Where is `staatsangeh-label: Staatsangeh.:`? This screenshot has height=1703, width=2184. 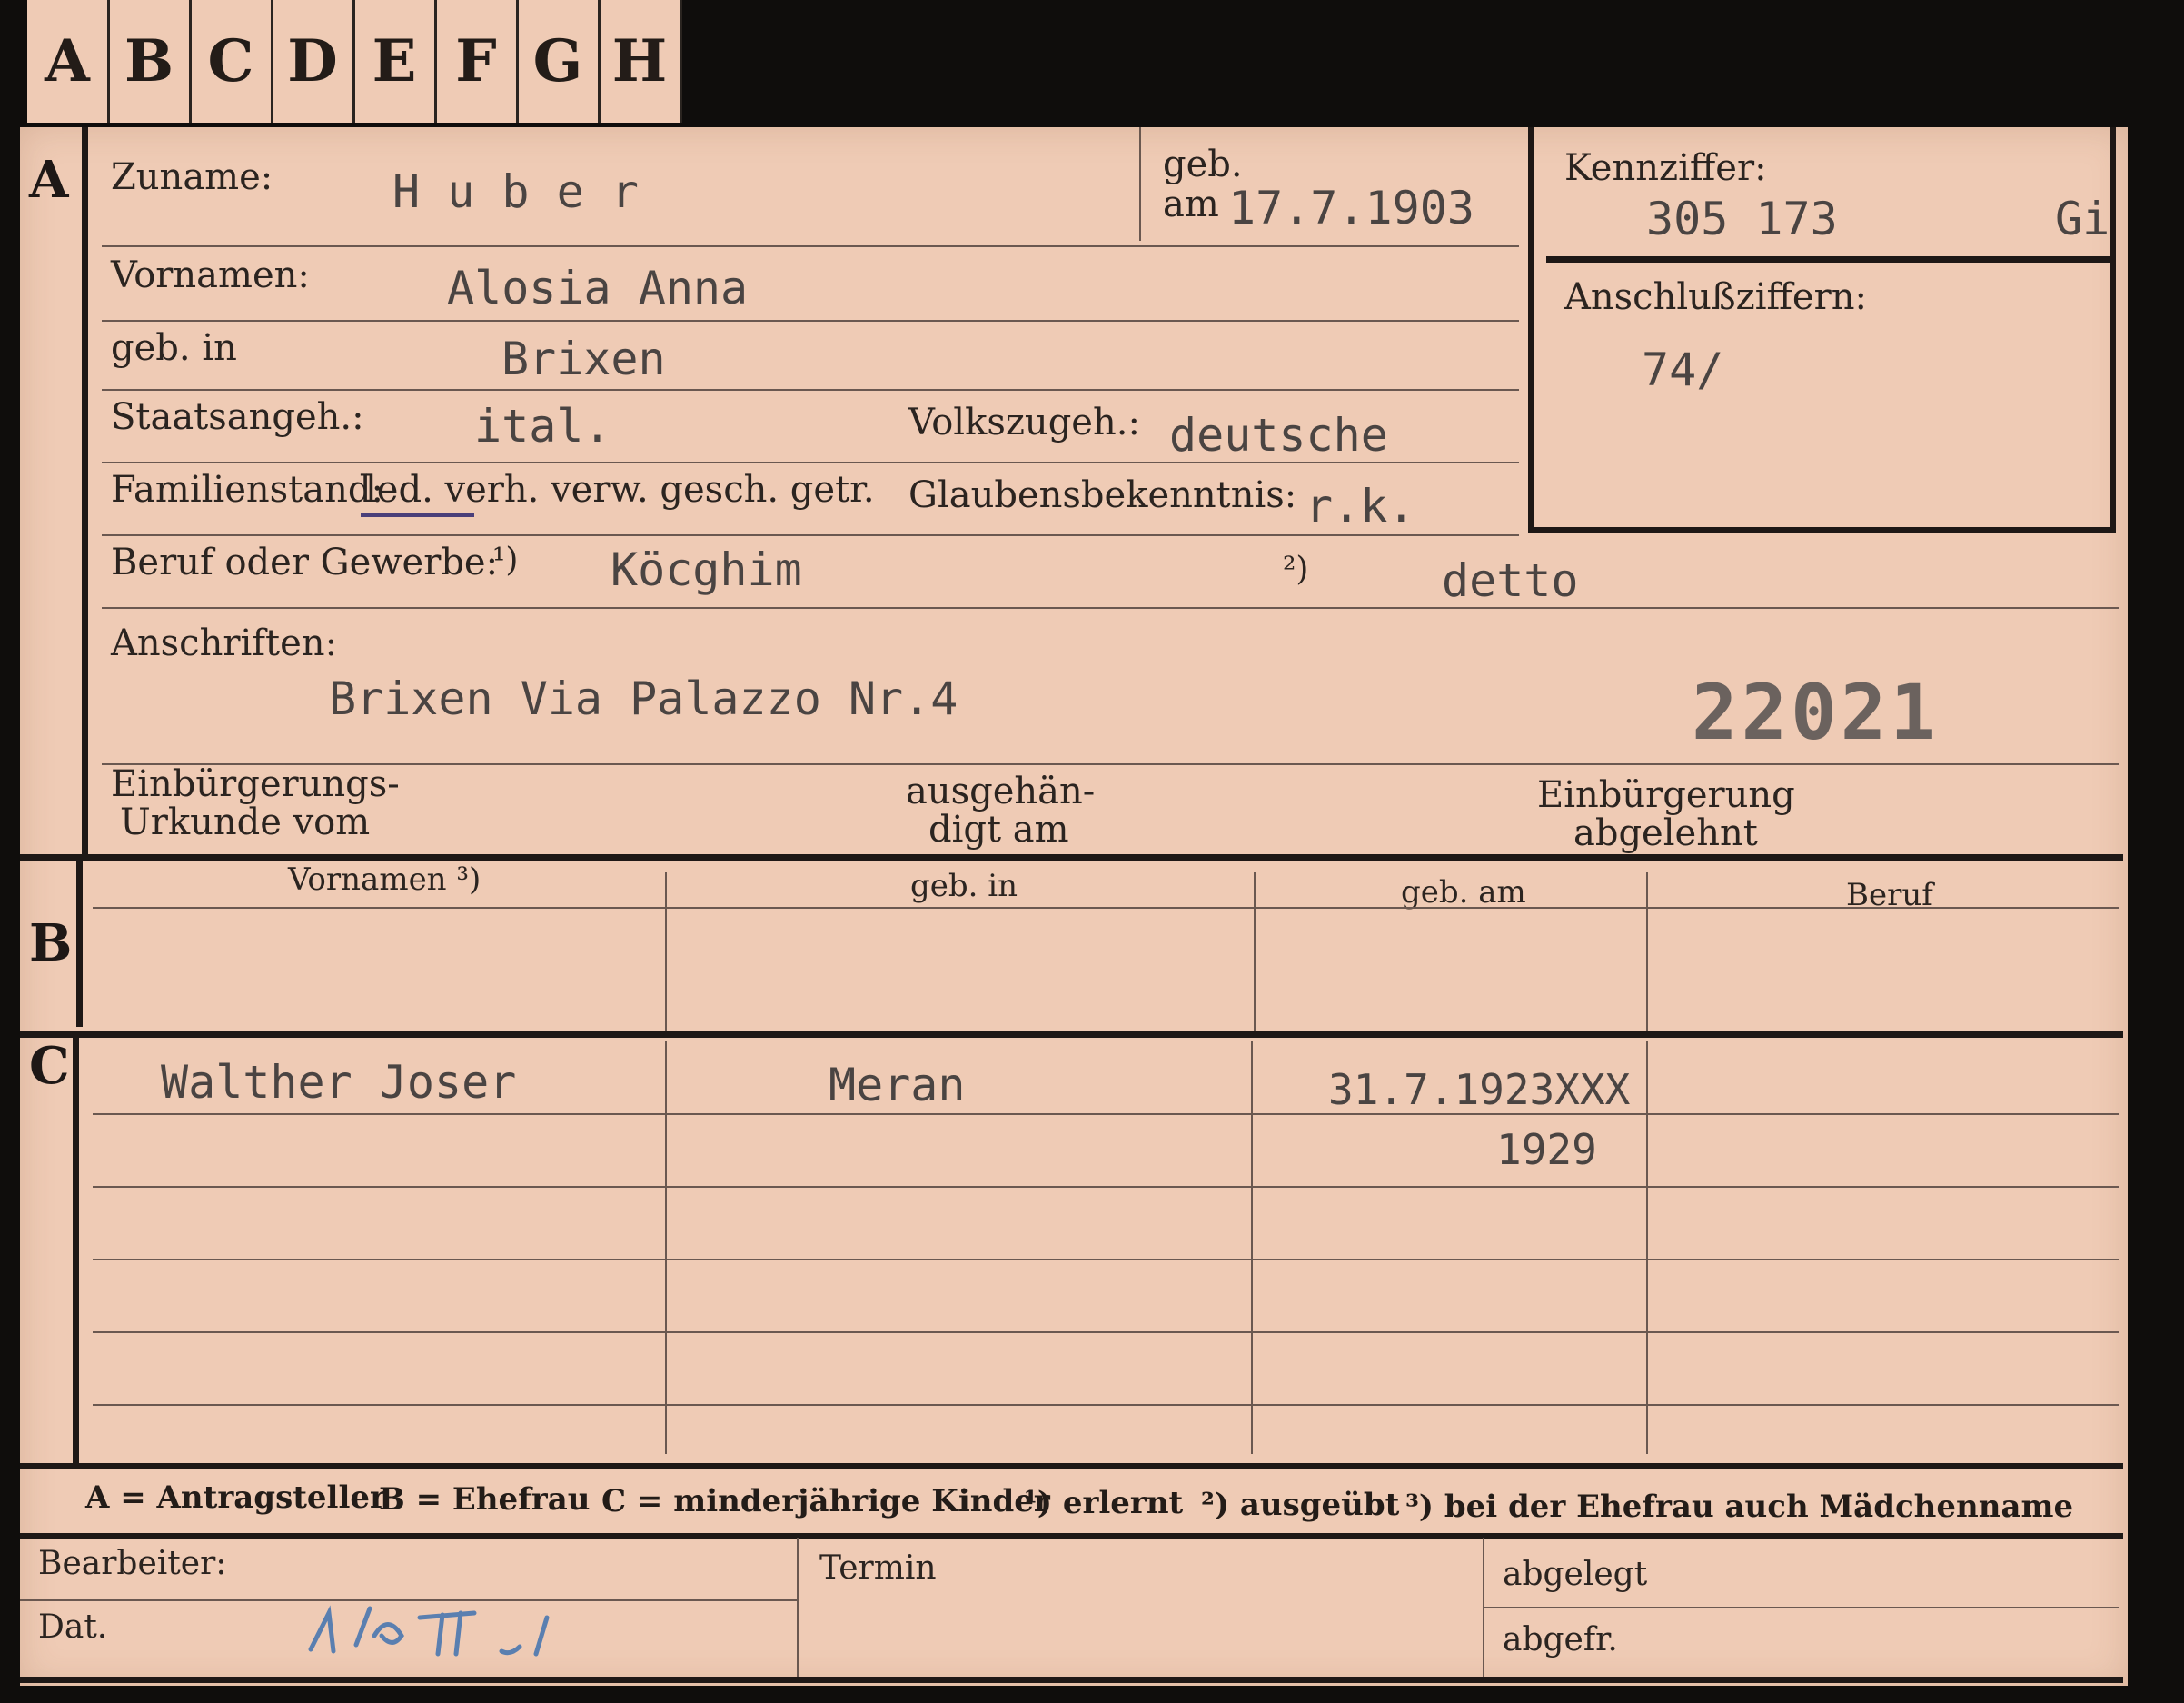 staatsangeh-label: Staatsangeh.: is located at coordinates (238, 417).